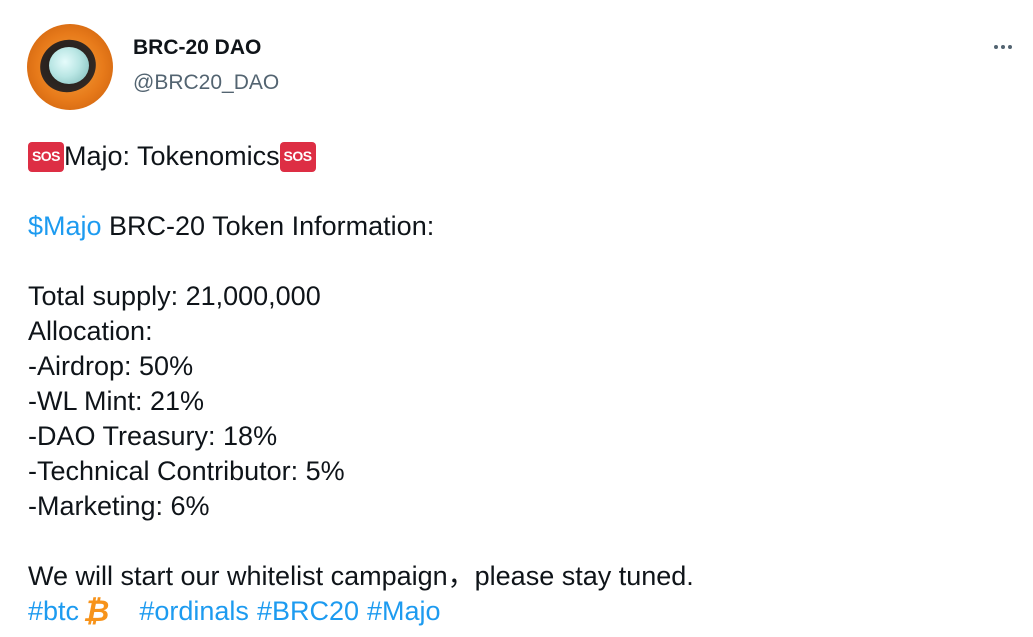 This screenshot has width=1033, height=637. I want to click on more-options-button, so click(1003, 47).